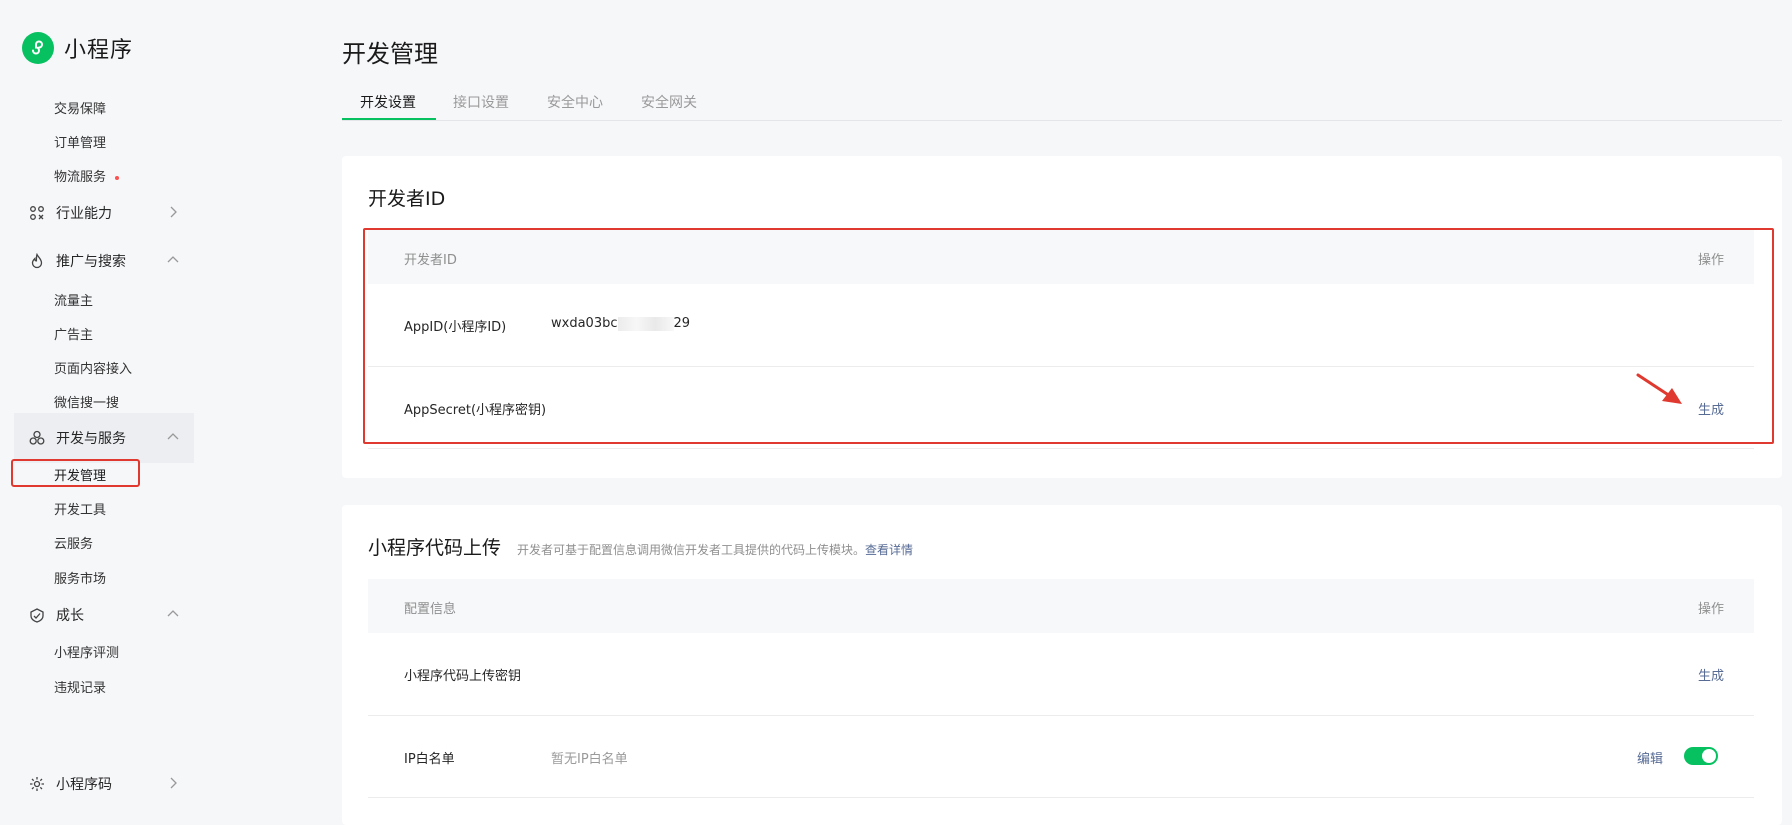  I want to click on notification-dot, so click(117, 177).